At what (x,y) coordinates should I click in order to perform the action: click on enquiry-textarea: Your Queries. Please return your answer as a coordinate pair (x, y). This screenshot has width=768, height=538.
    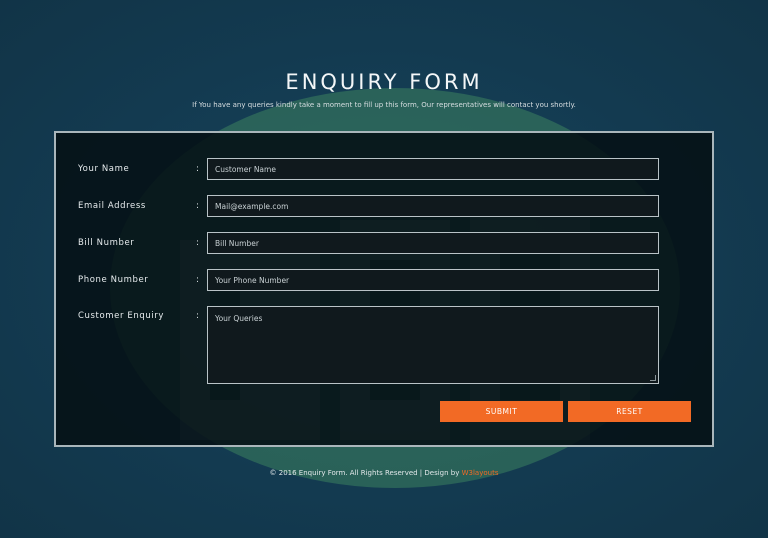
    Looking at the image, I should click on (433, 345).